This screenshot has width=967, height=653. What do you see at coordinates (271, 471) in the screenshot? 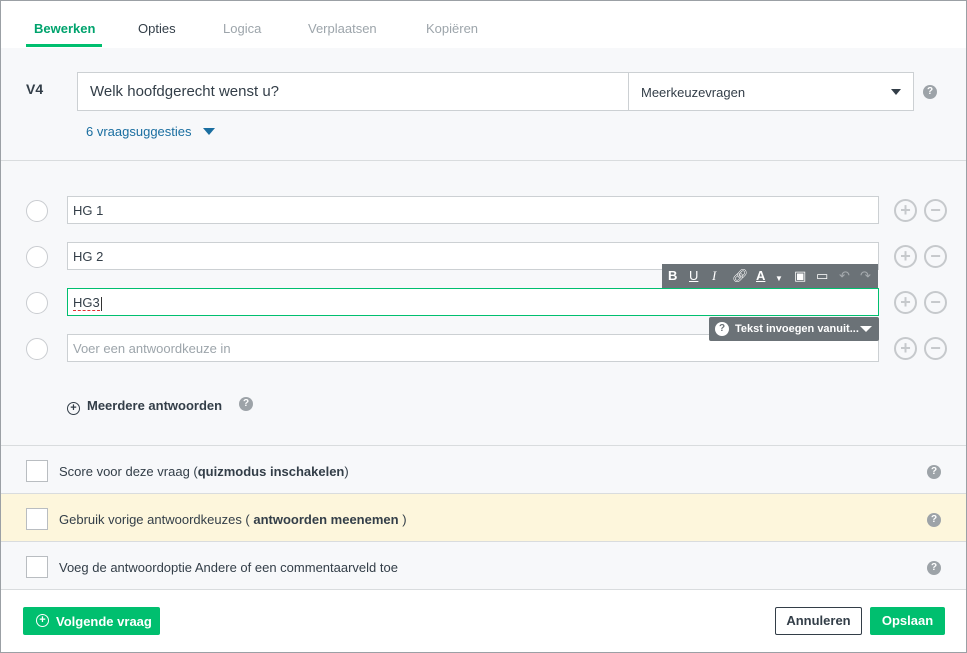
I see `quiz-mode-link: quizmodus inschakelen` at bounding box center [271, 471].